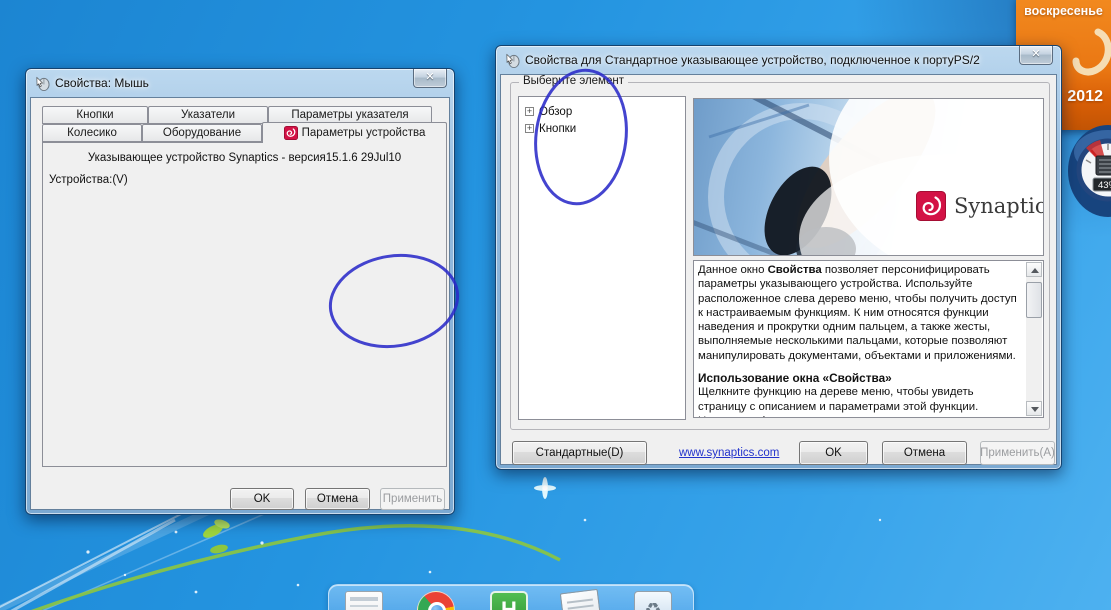 This screenshot has width=1111, height=610. I want to click on touchpad-photo-art, so click(868, 177).